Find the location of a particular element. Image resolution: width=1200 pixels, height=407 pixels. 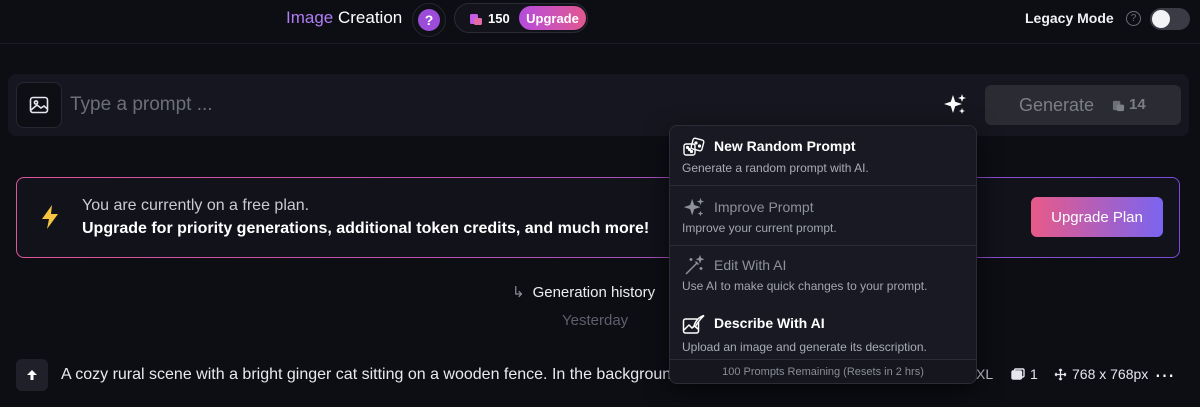

toggle-knob is located at coordinates (1161, 19).